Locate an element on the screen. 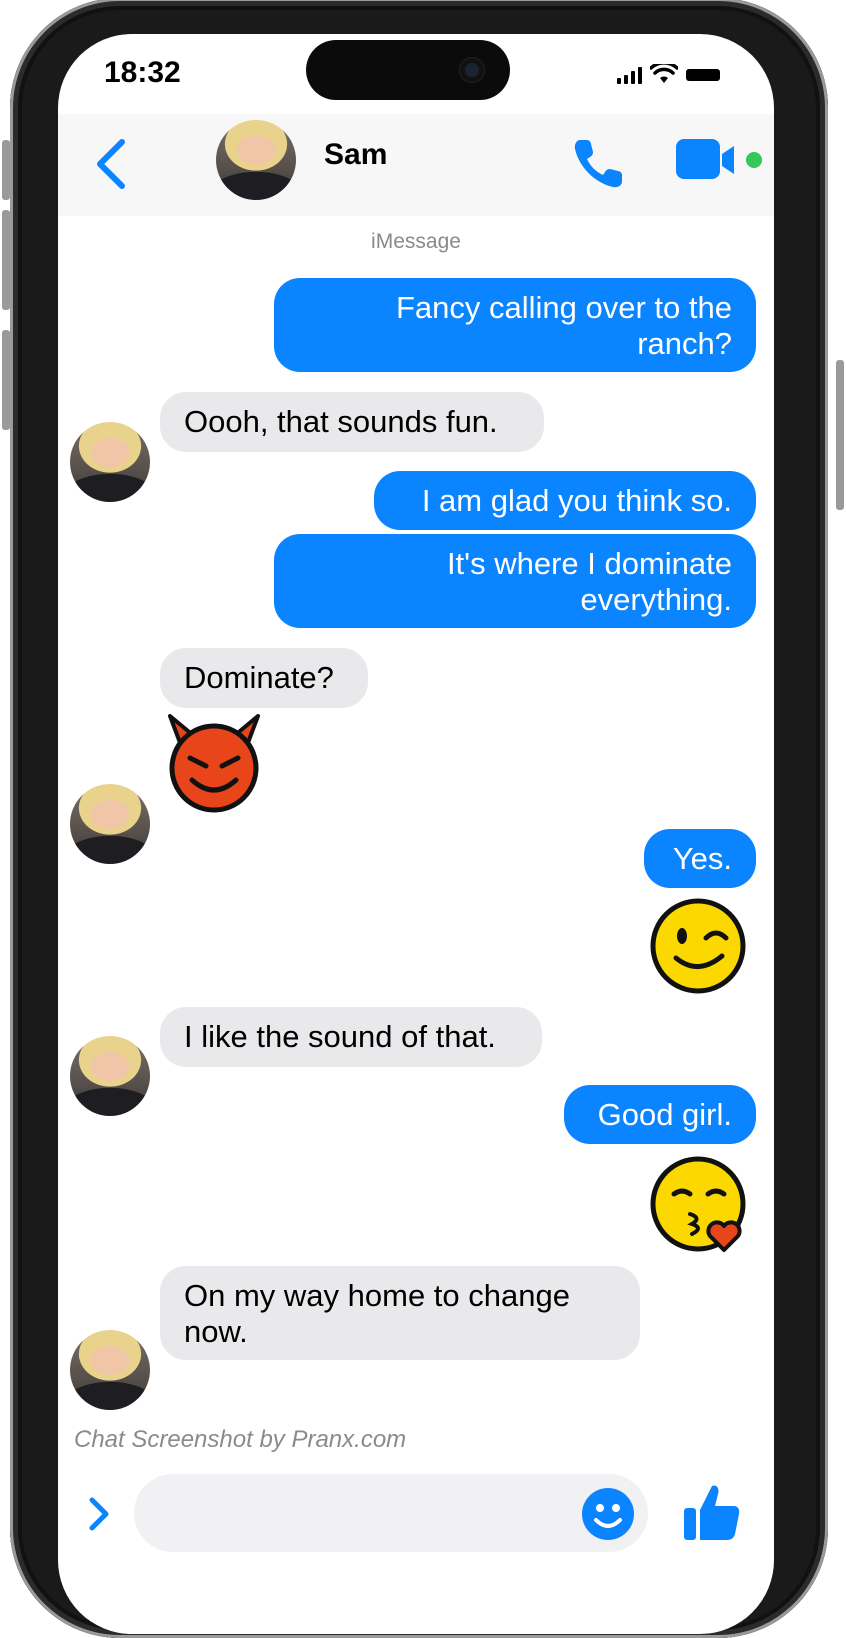  message-bubble-outgoing: I am glad you think so. is located at coordinates (565, 500).